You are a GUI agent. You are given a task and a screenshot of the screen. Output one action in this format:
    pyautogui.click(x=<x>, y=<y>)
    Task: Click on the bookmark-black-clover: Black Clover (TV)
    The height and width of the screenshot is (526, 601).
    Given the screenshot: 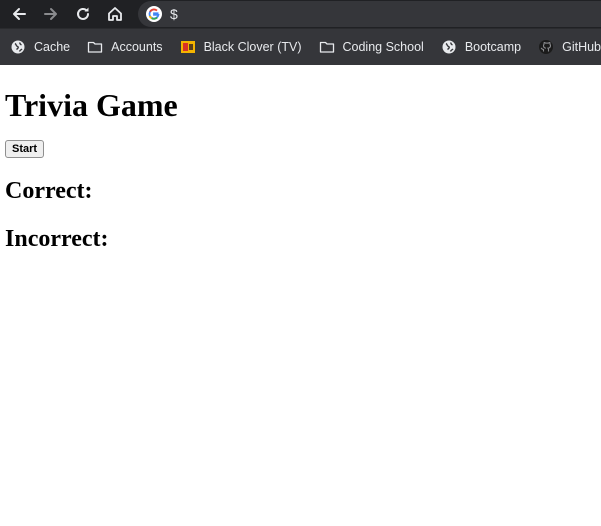 What is the action you would take?
    pyautogui.click(x=241, y=47)
    